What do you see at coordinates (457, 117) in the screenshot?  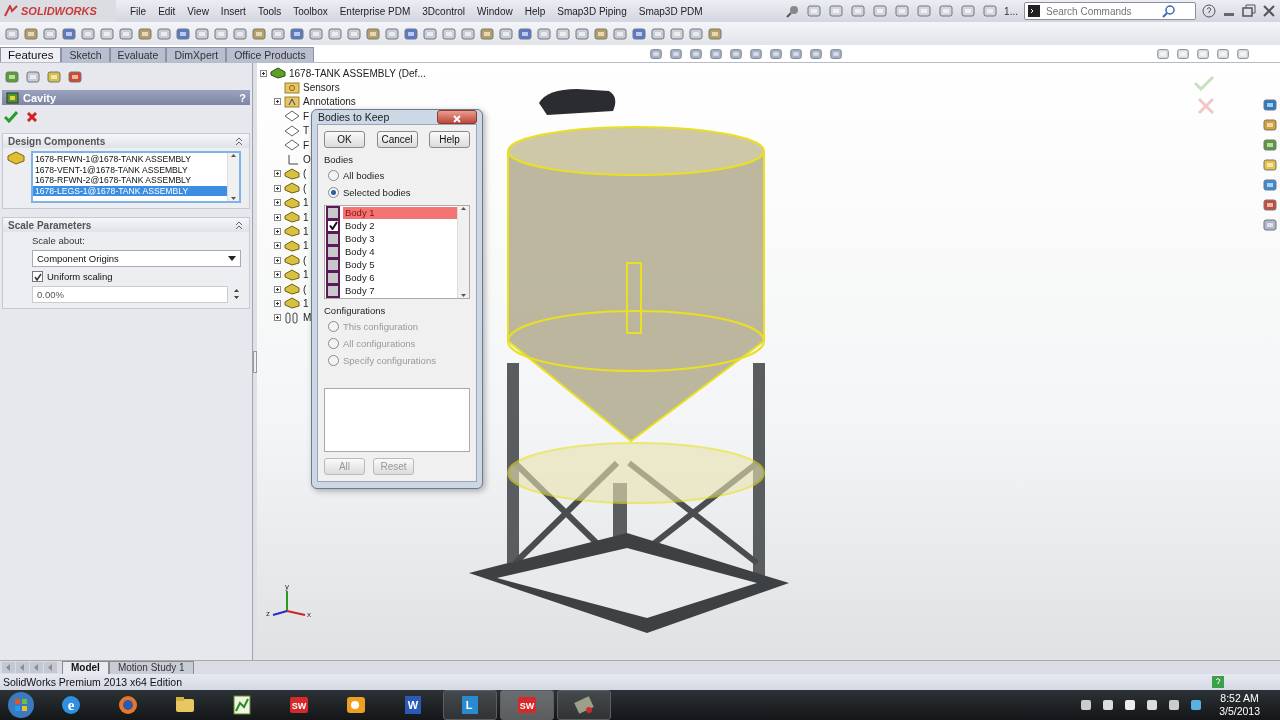 I see `close-button` at bounding box center [457, 117].